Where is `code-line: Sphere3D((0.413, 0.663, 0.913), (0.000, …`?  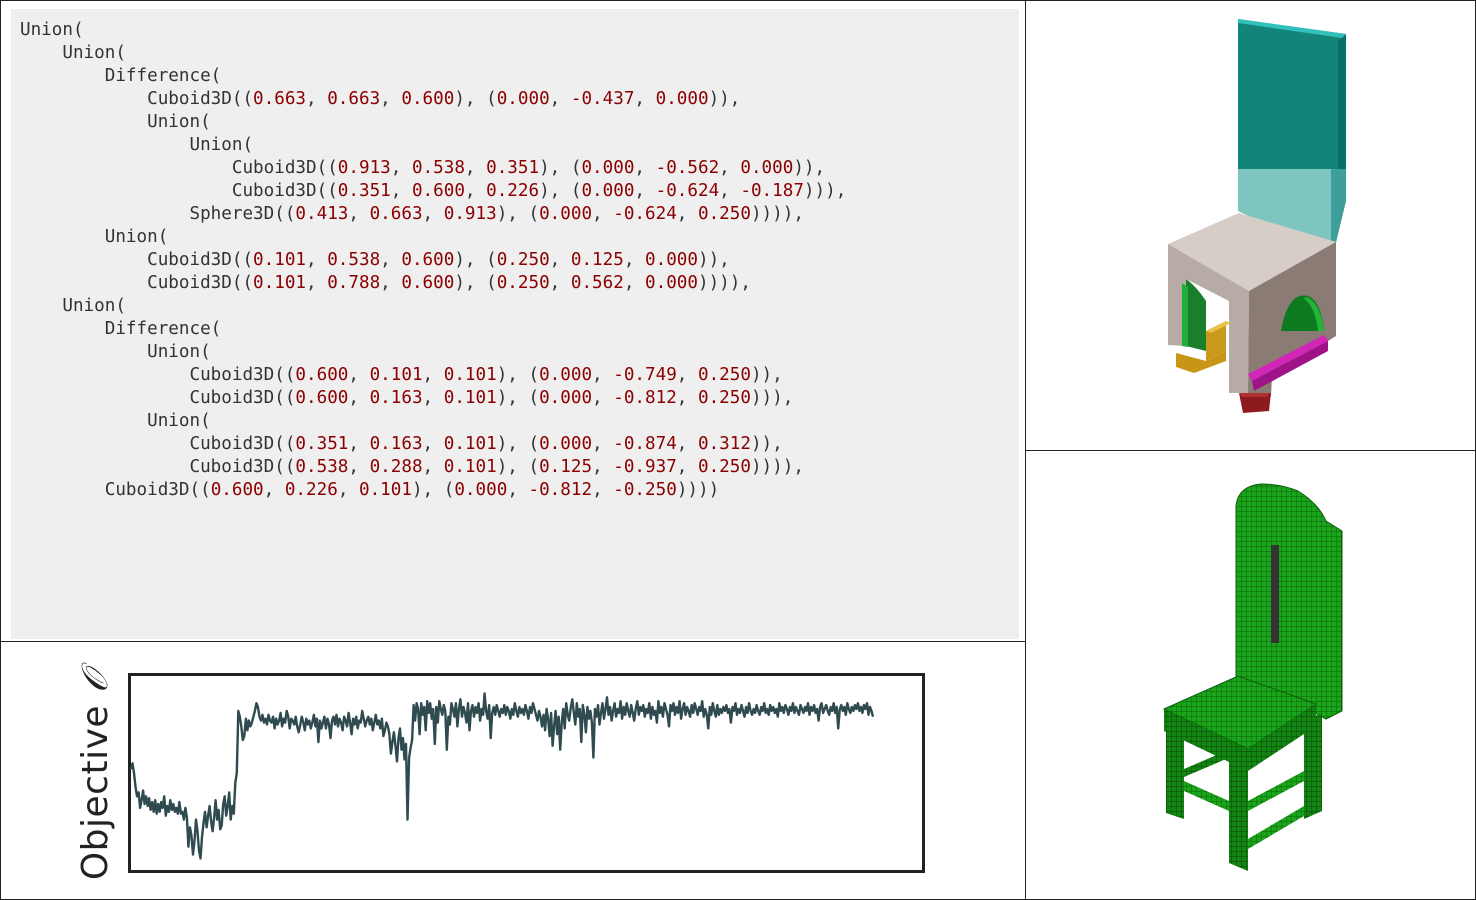 code-line: Sphere3D((0.413, 0.663, 0.913), (0.000, … is located at coordinates (411, 214).